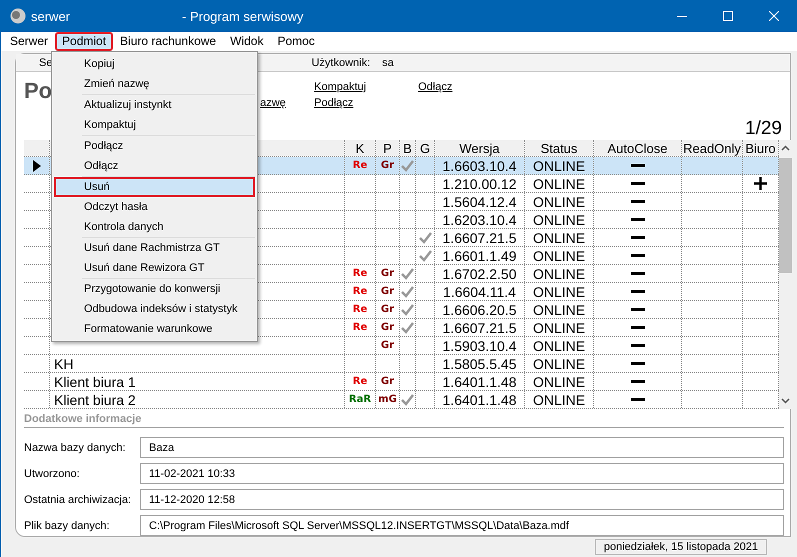 Image resolution: width=797 pixels, height=557 pixels. I want to click on table-cell: Klient biura 2, so click(95, 400).